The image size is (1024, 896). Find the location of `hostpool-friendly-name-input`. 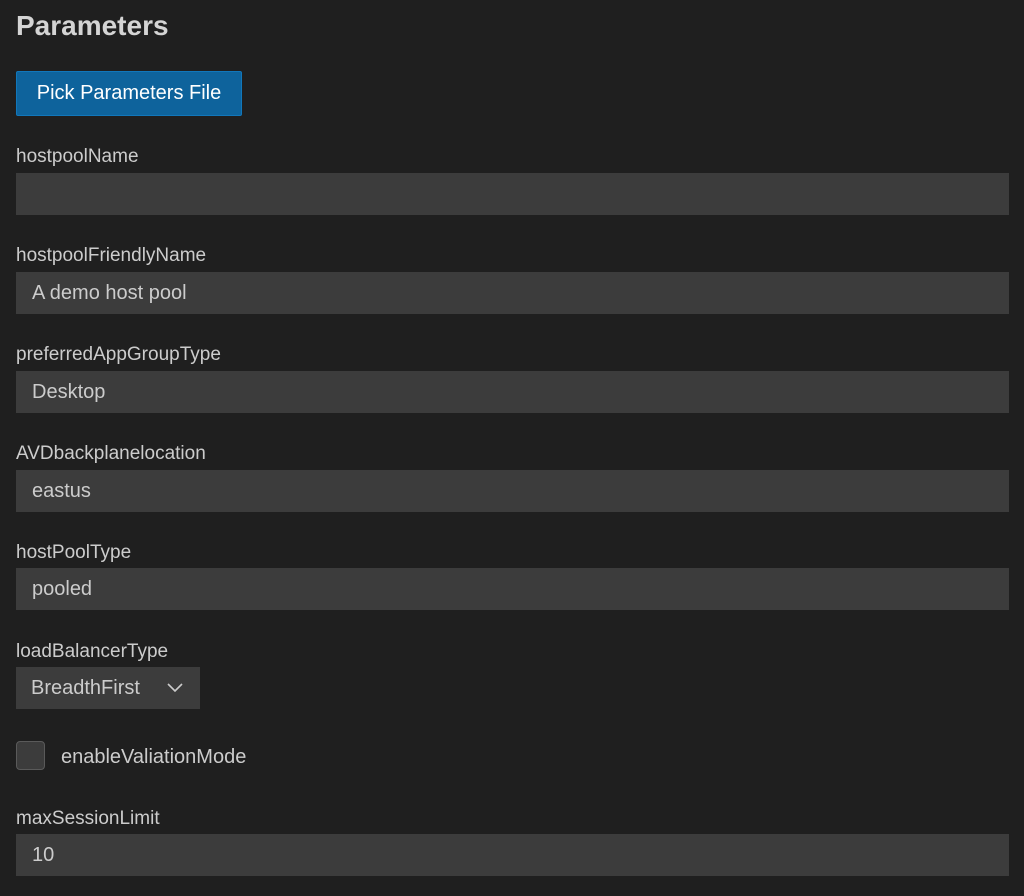

hostpool-friendly-name-input is located at coordinates (512, 293).